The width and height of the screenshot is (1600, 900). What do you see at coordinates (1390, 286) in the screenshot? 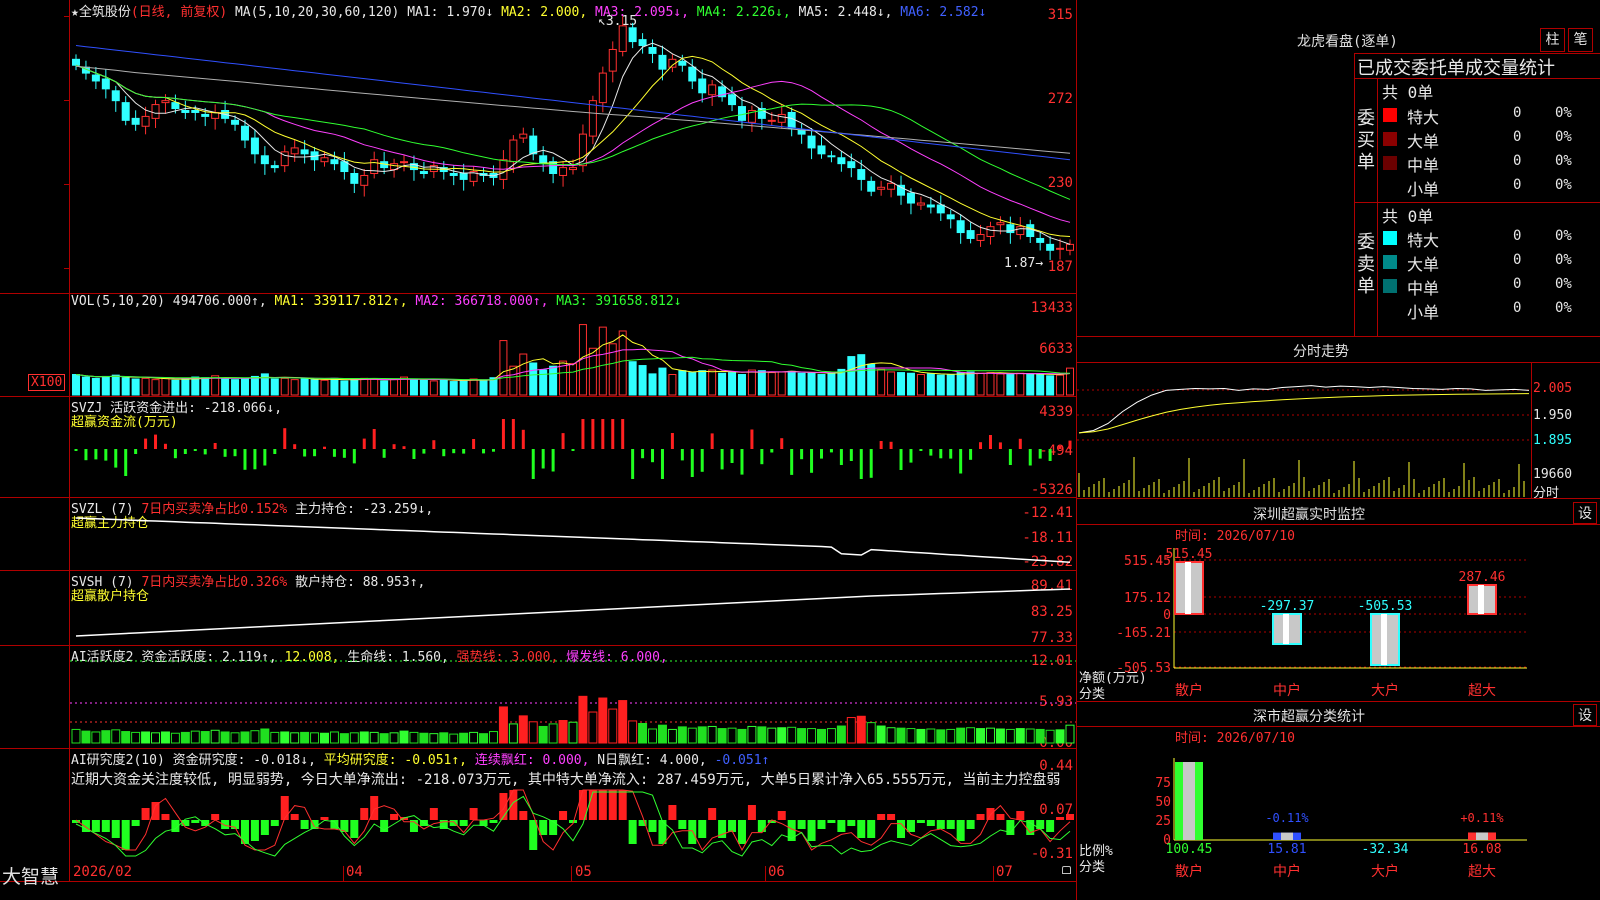
I see `color-swatch` at bounding box center [1390, 286].